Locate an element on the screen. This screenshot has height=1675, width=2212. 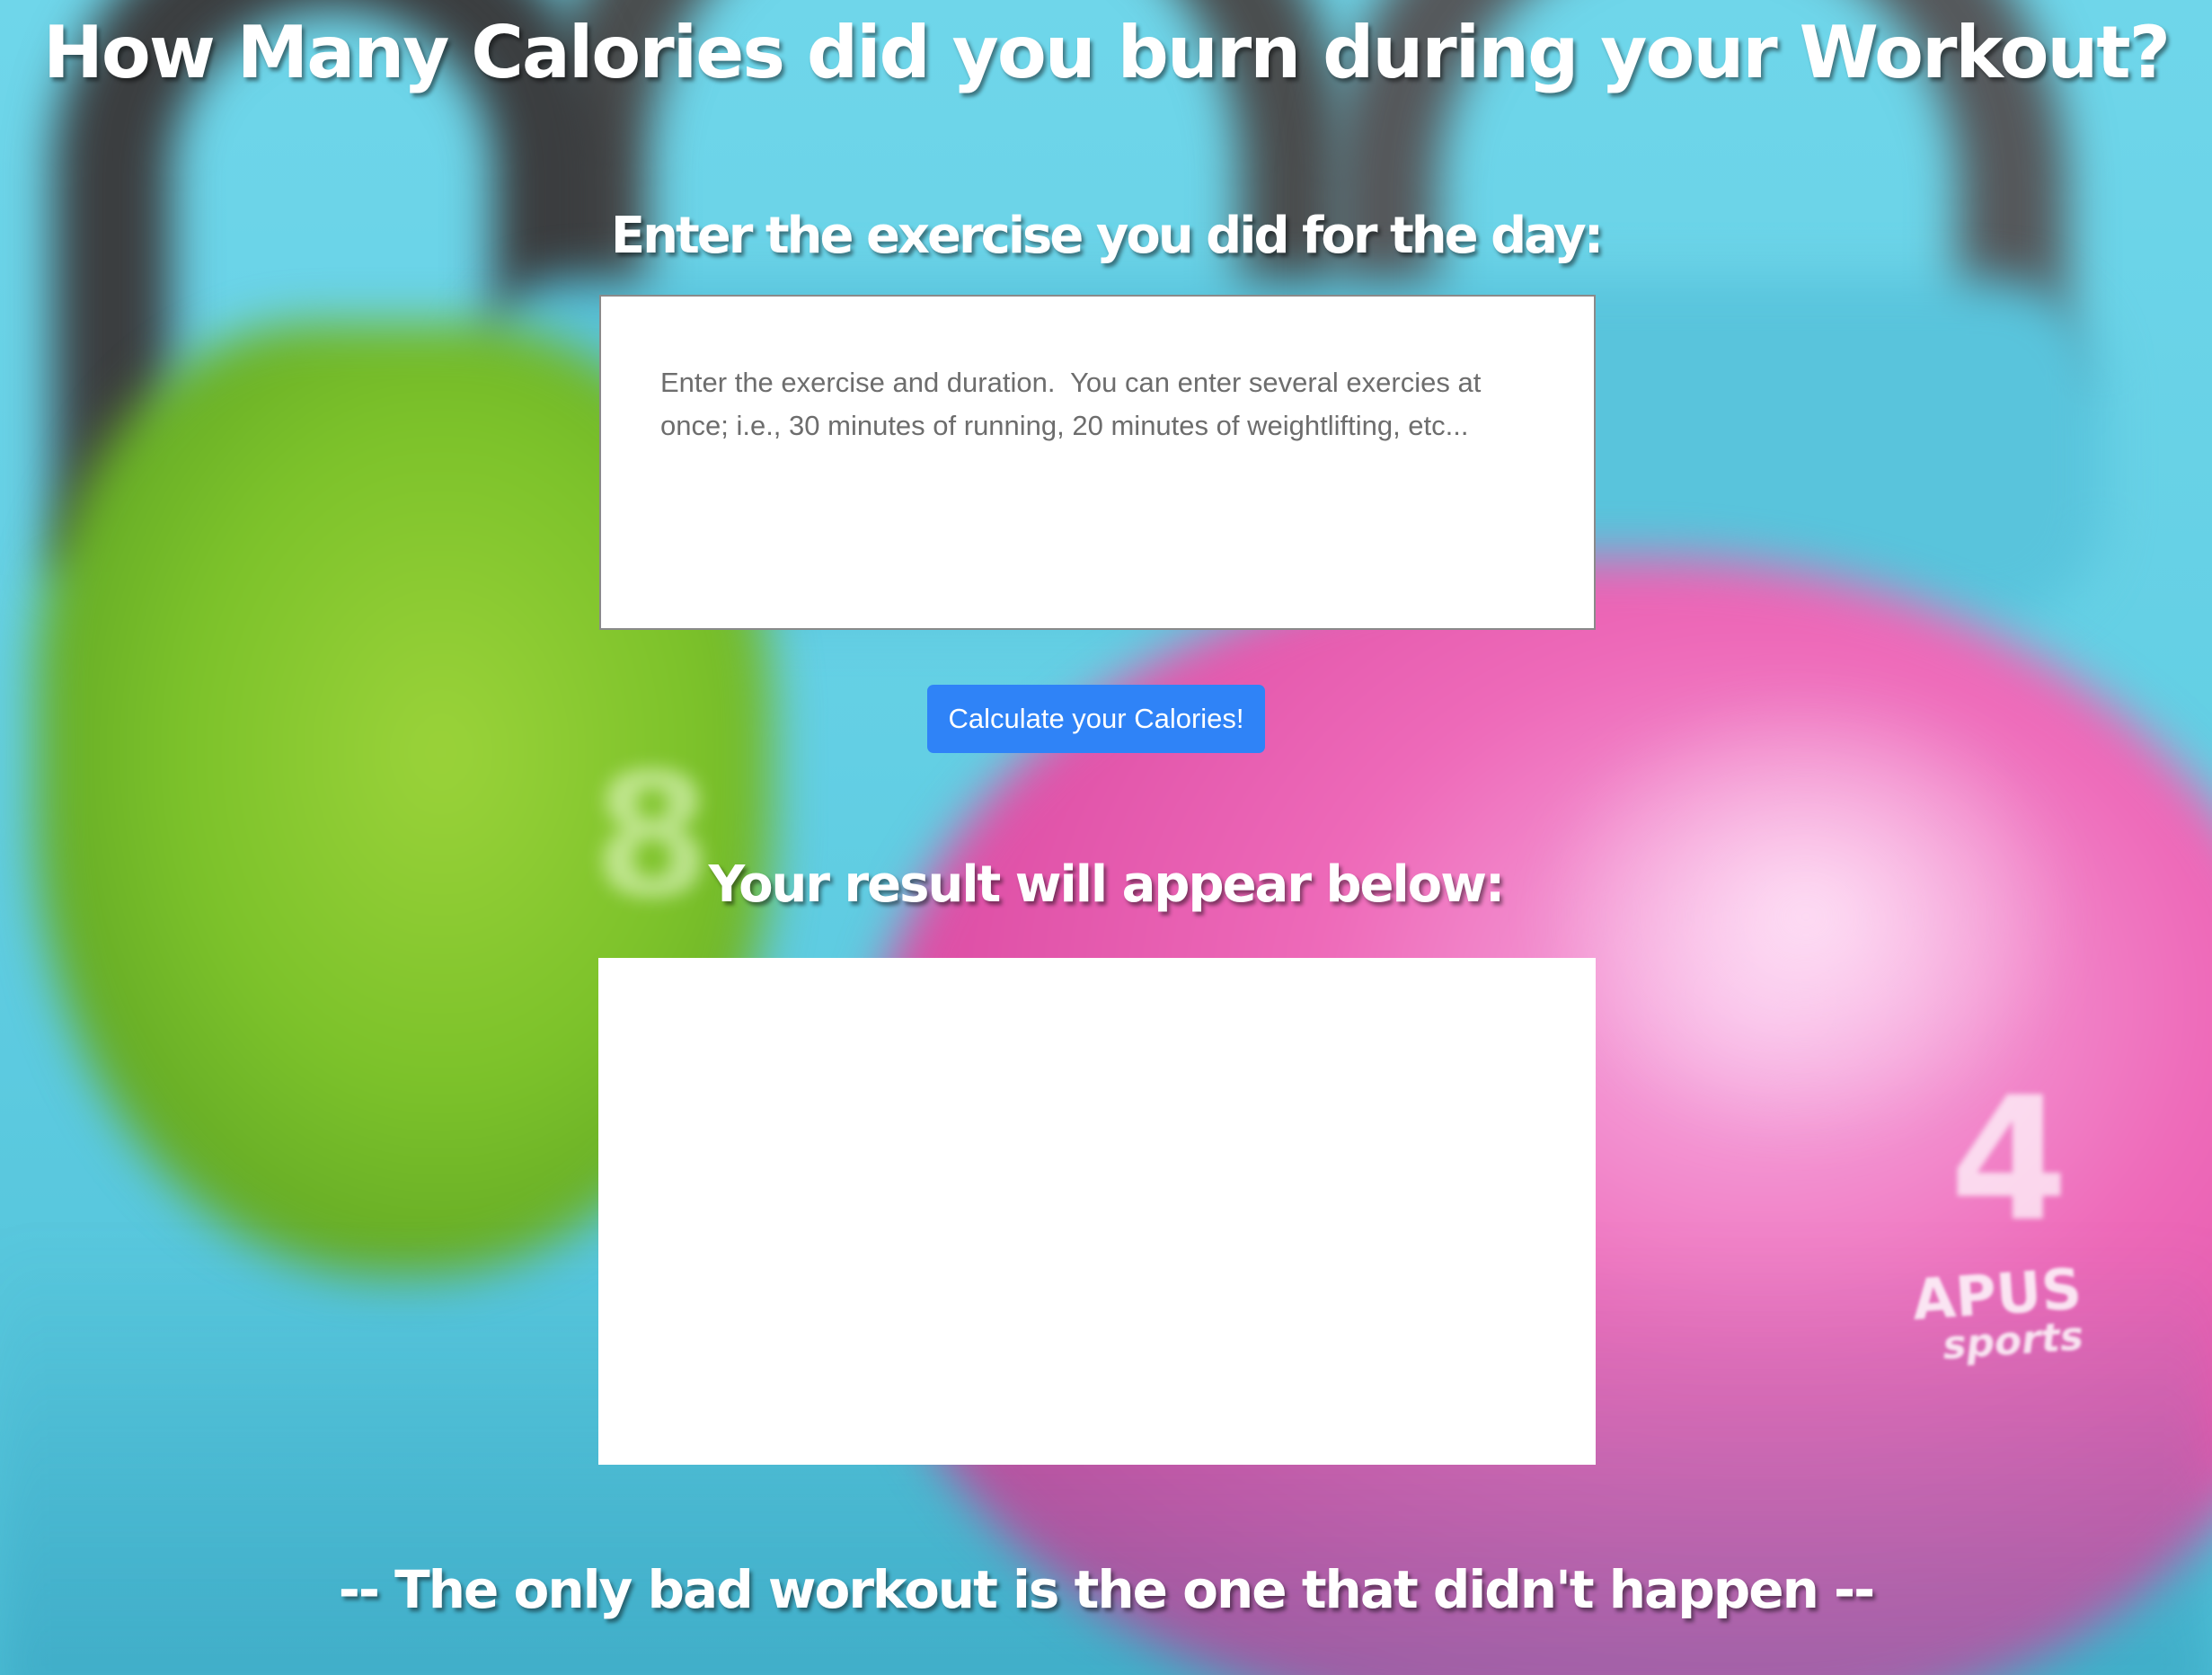
result-output is located at coordinates (1097, 1212).